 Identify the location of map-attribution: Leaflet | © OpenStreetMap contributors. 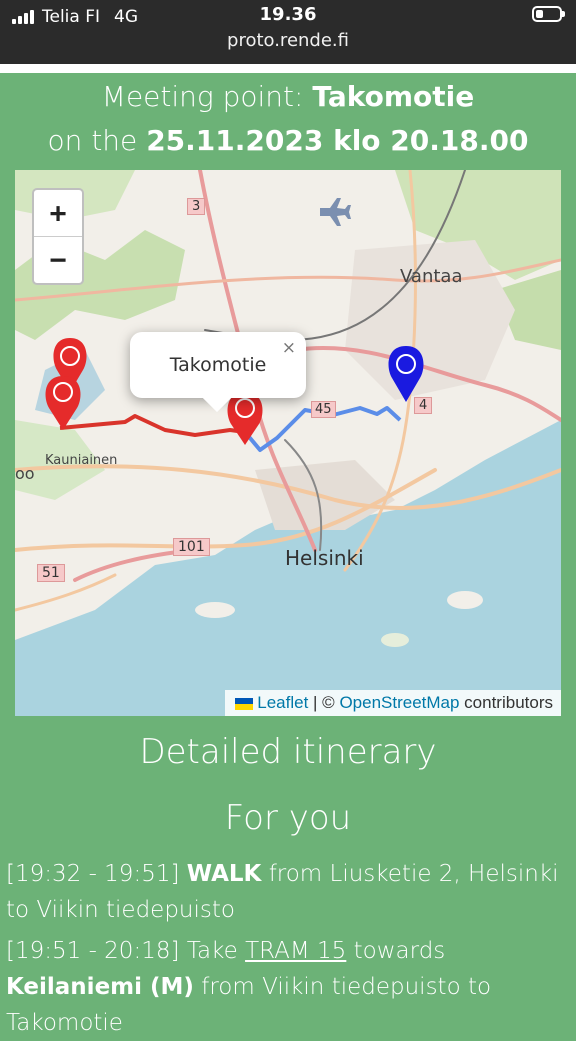
(393, 703).